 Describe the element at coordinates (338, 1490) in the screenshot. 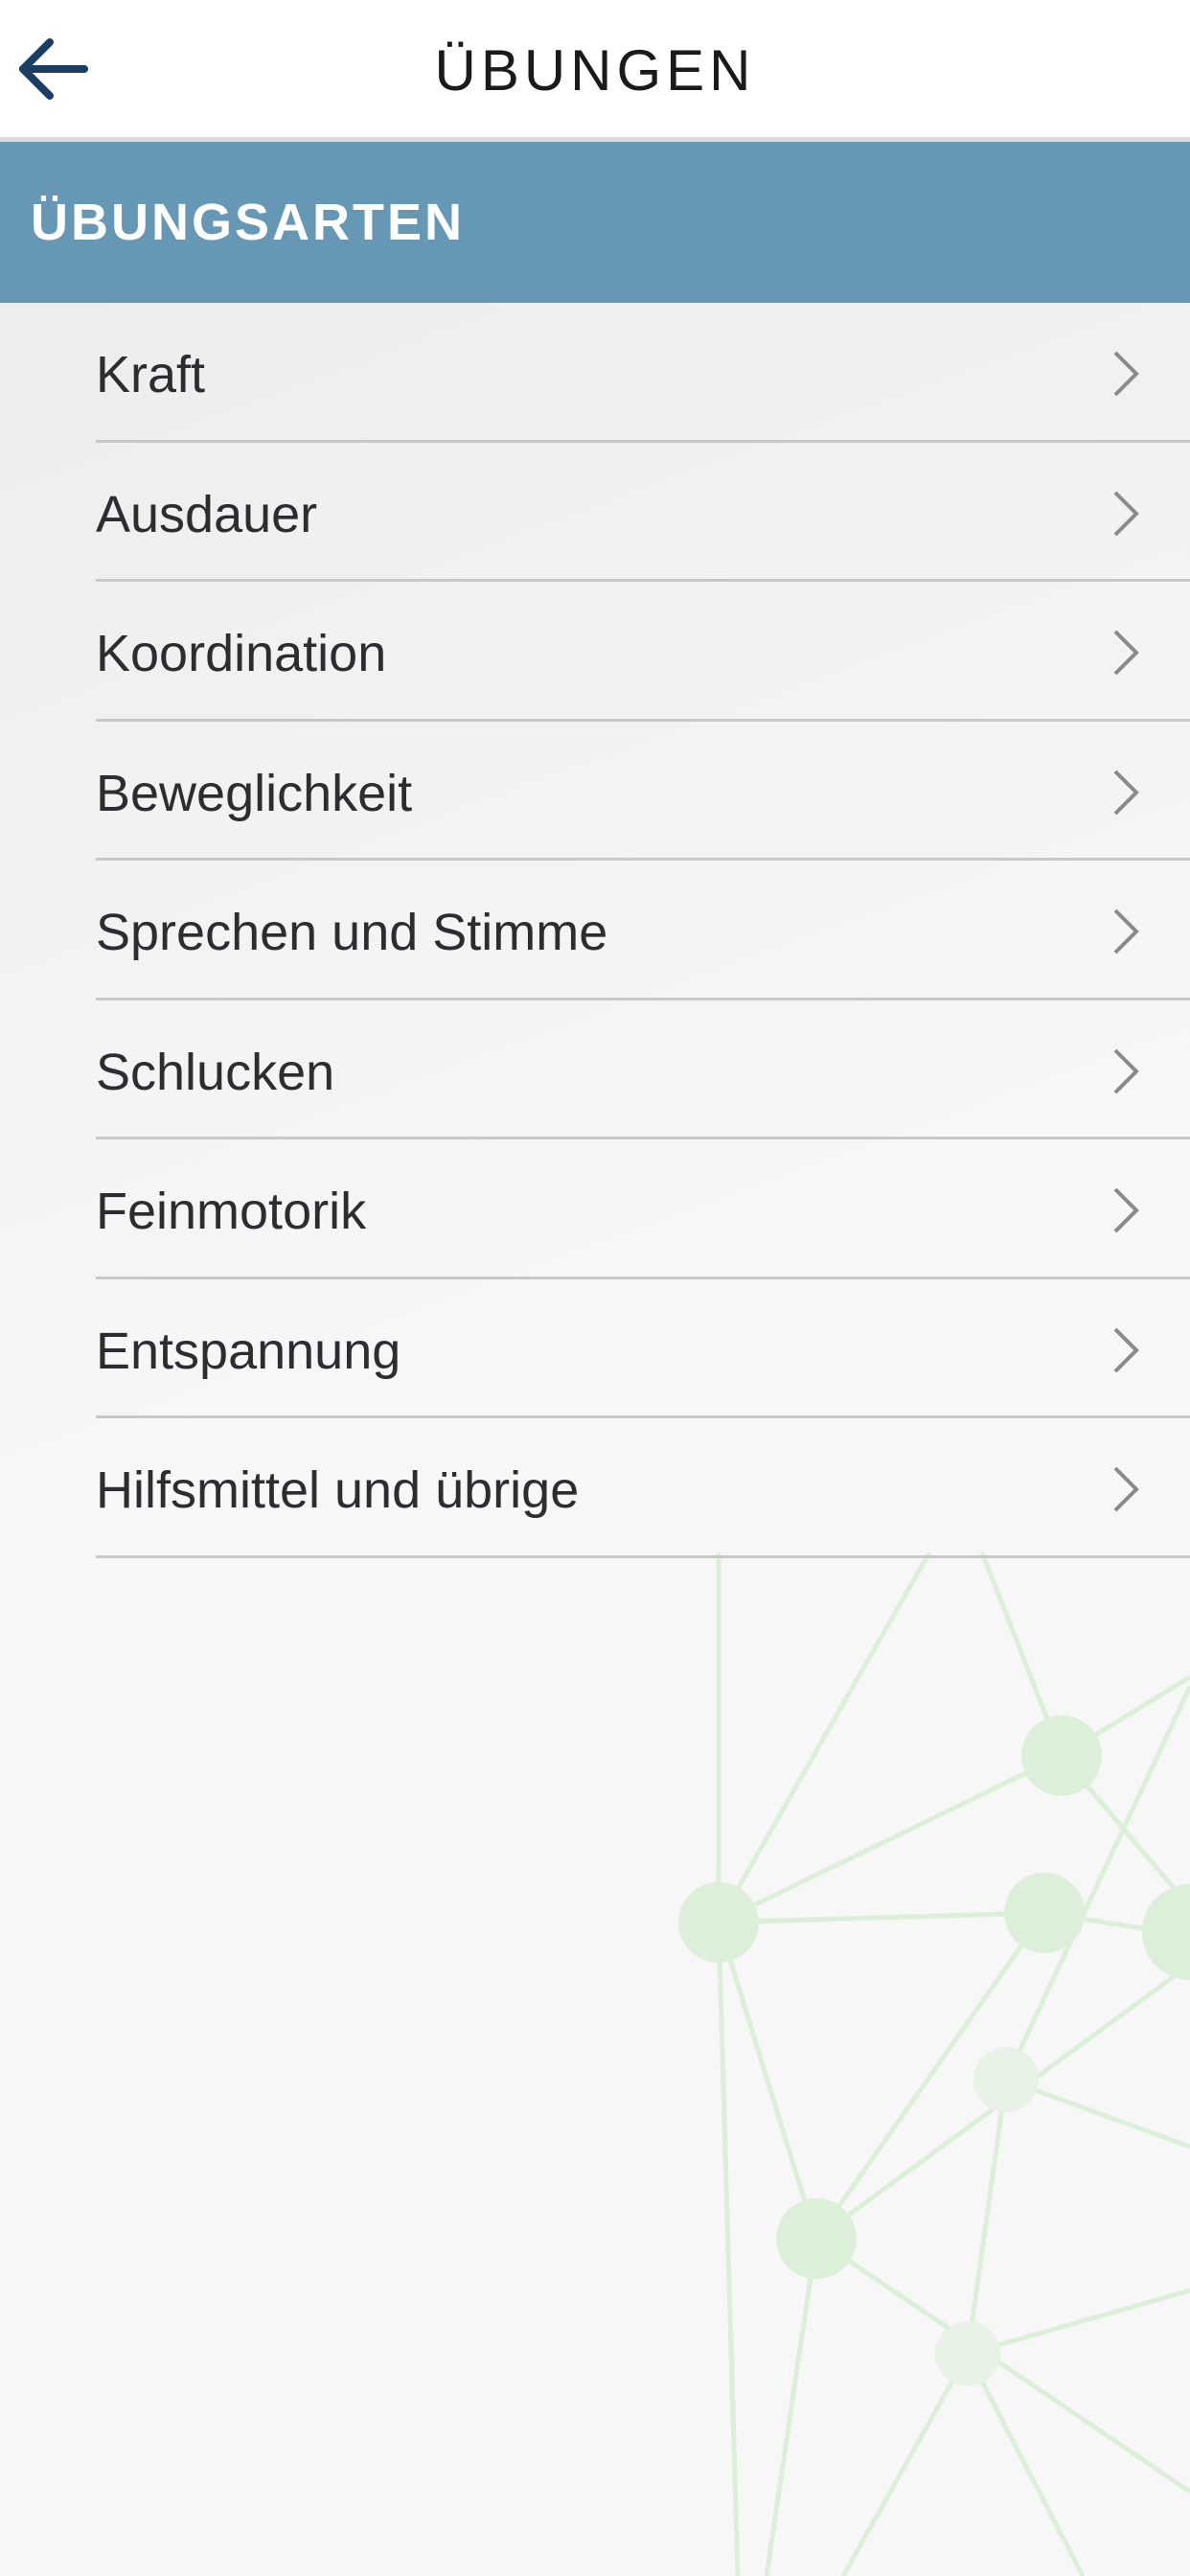

I see `list-item-label: Hilfsmittel und übrige` at that location.